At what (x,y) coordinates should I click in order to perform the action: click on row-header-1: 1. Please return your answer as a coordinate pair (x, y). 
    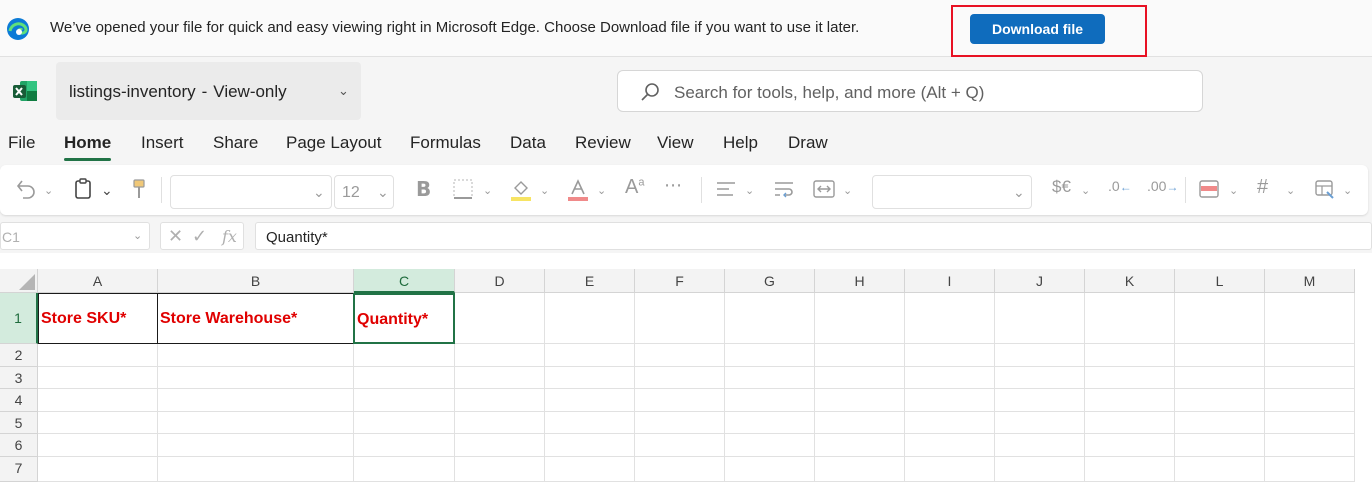
    Looking at the image, I should click on (19, 318).